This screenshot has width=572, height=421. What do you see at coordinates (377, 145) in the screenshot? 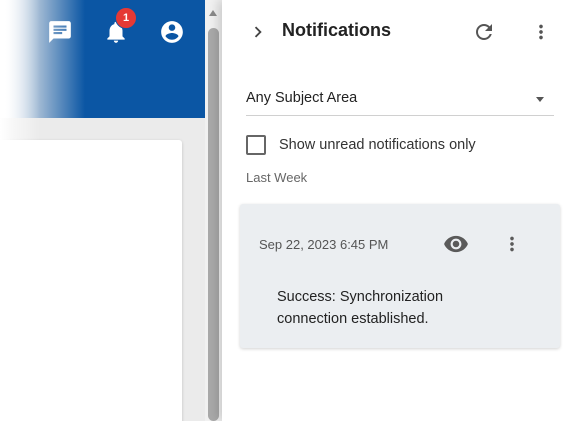
I see `unread-only-label: Show unread notifications only` at bounding box center [377, 145].